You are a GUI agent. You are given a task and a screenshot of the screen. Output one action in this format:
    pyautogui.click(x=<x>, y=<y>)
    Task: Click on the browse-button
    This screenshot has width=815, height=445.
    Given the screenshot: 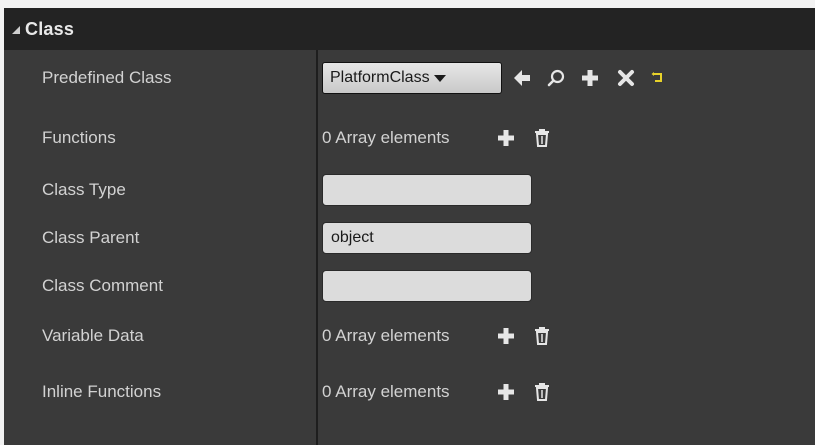 What is the action you would take?
    pyautogui.click(x=556, y=78)
    